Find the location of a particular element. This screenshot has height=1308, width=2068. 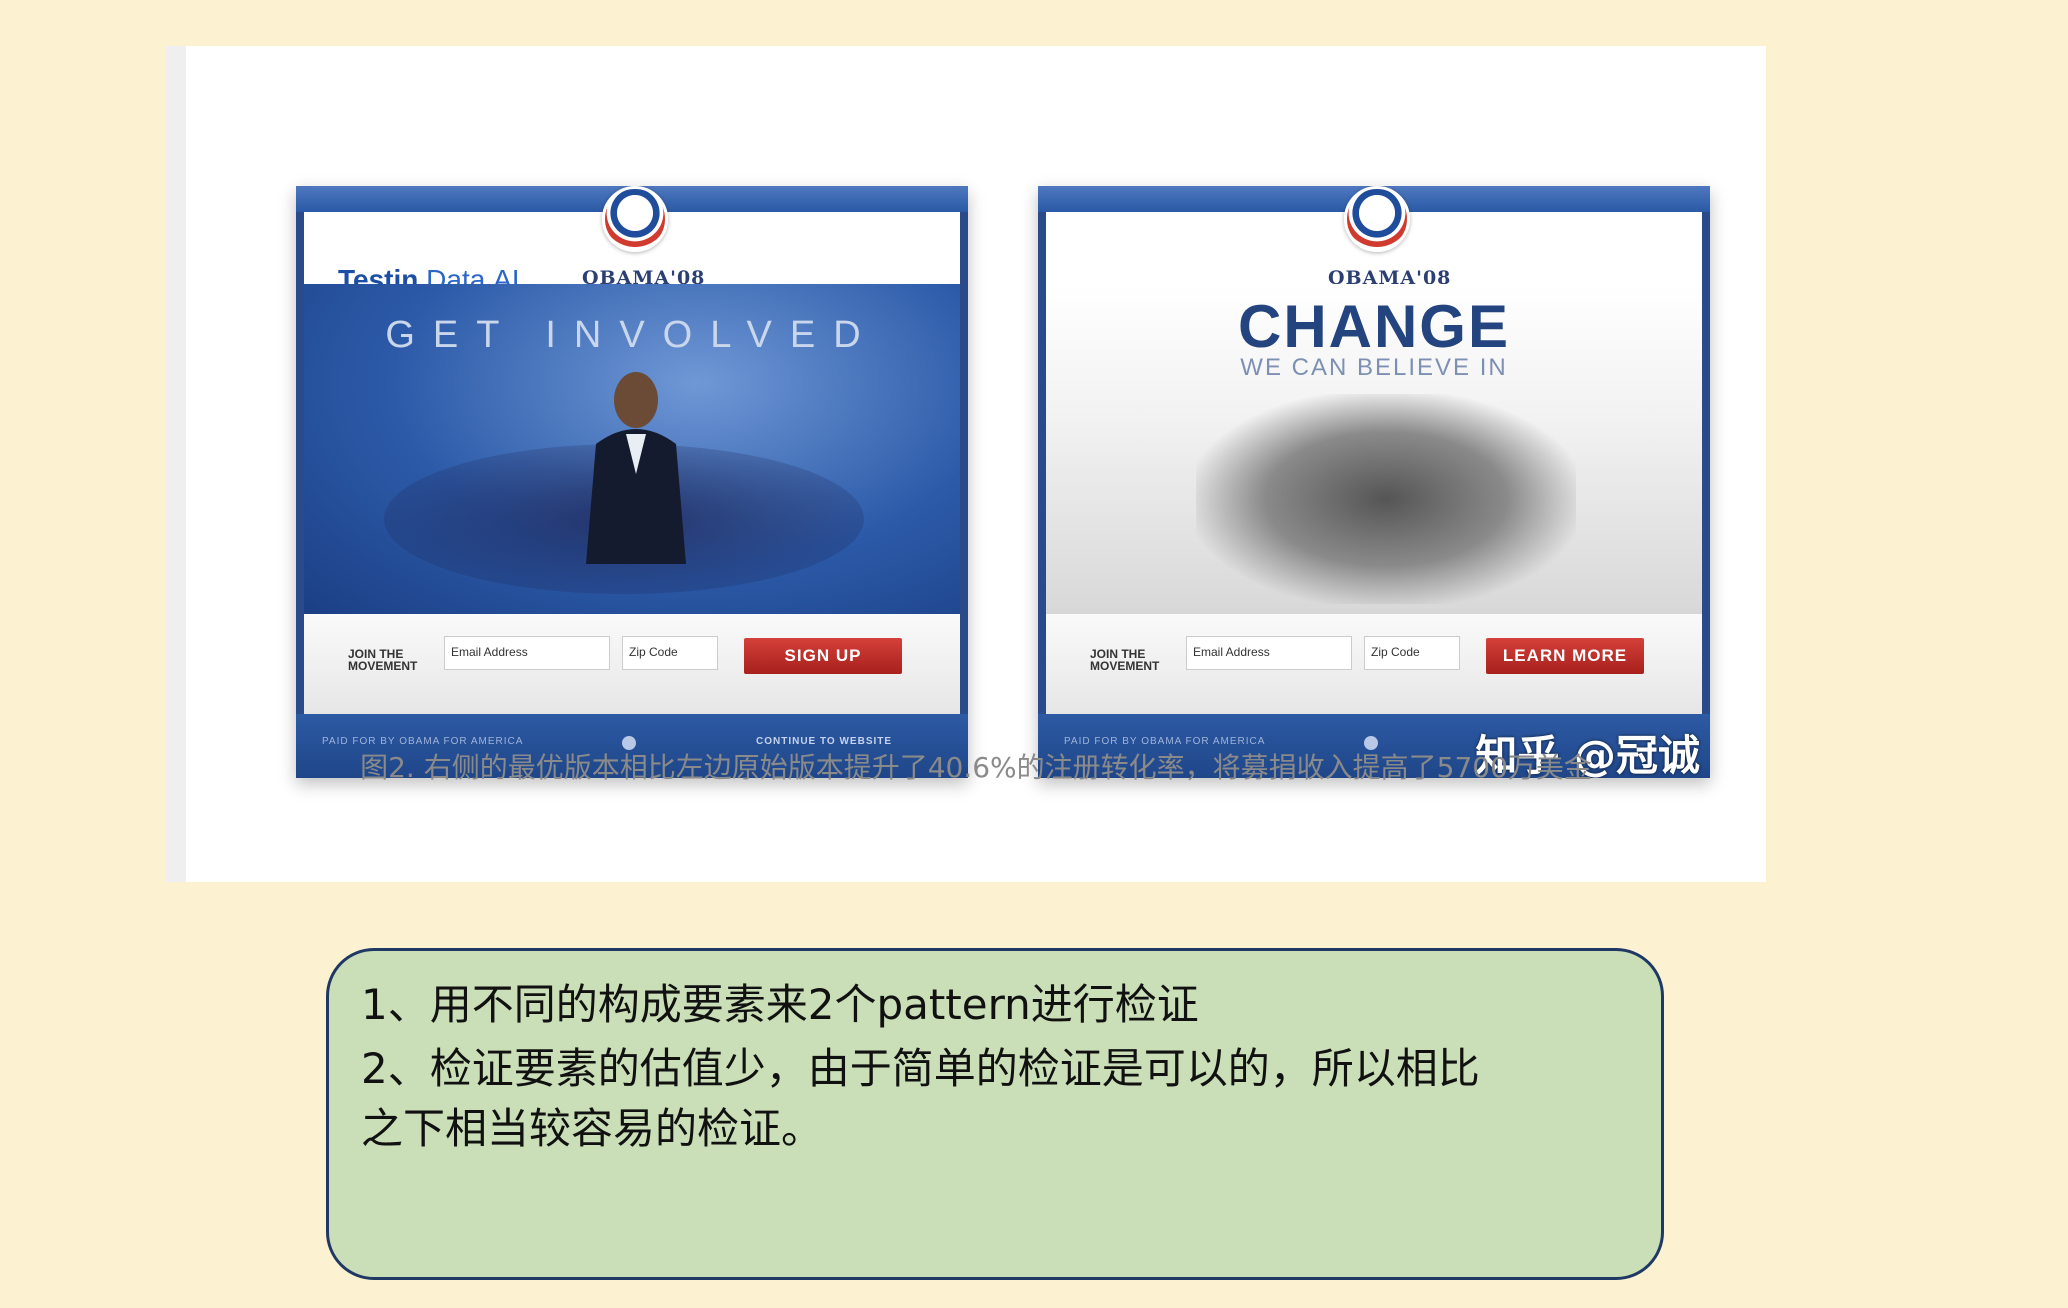

family-photo is located at coordinates (1386, 499).